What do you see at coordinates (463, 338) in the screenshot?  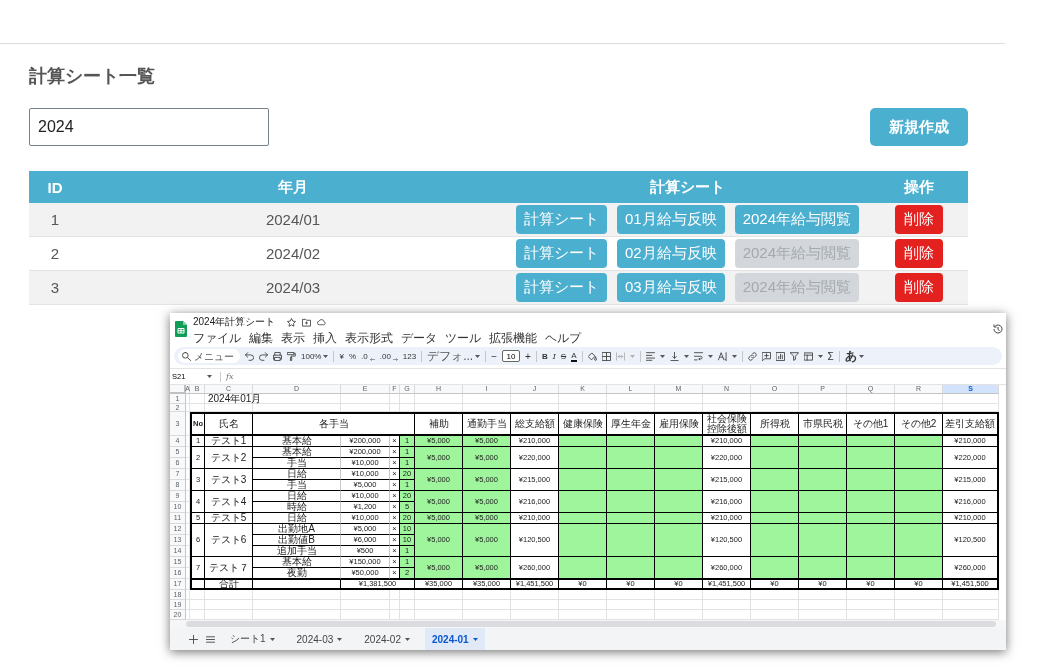 I see `menu-item: ツール` at bounding box center [463, 338].